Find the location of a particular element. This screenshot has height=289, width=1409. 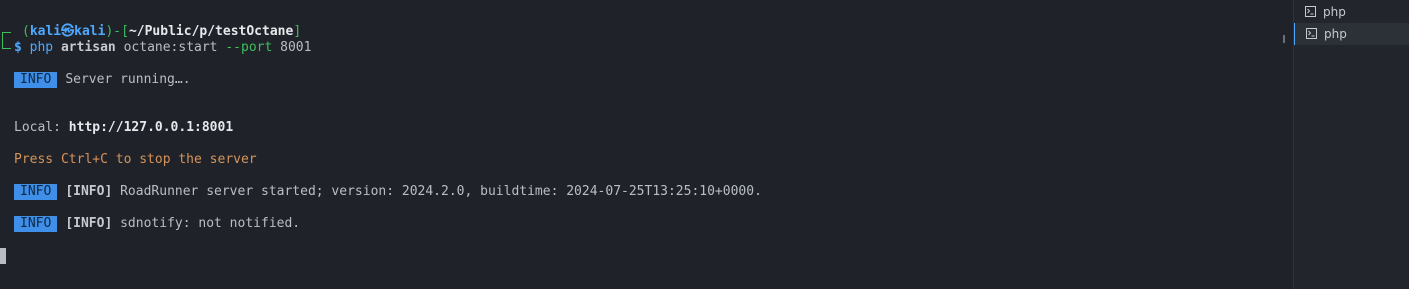

command-php: php is located at coordinates (41, 47).